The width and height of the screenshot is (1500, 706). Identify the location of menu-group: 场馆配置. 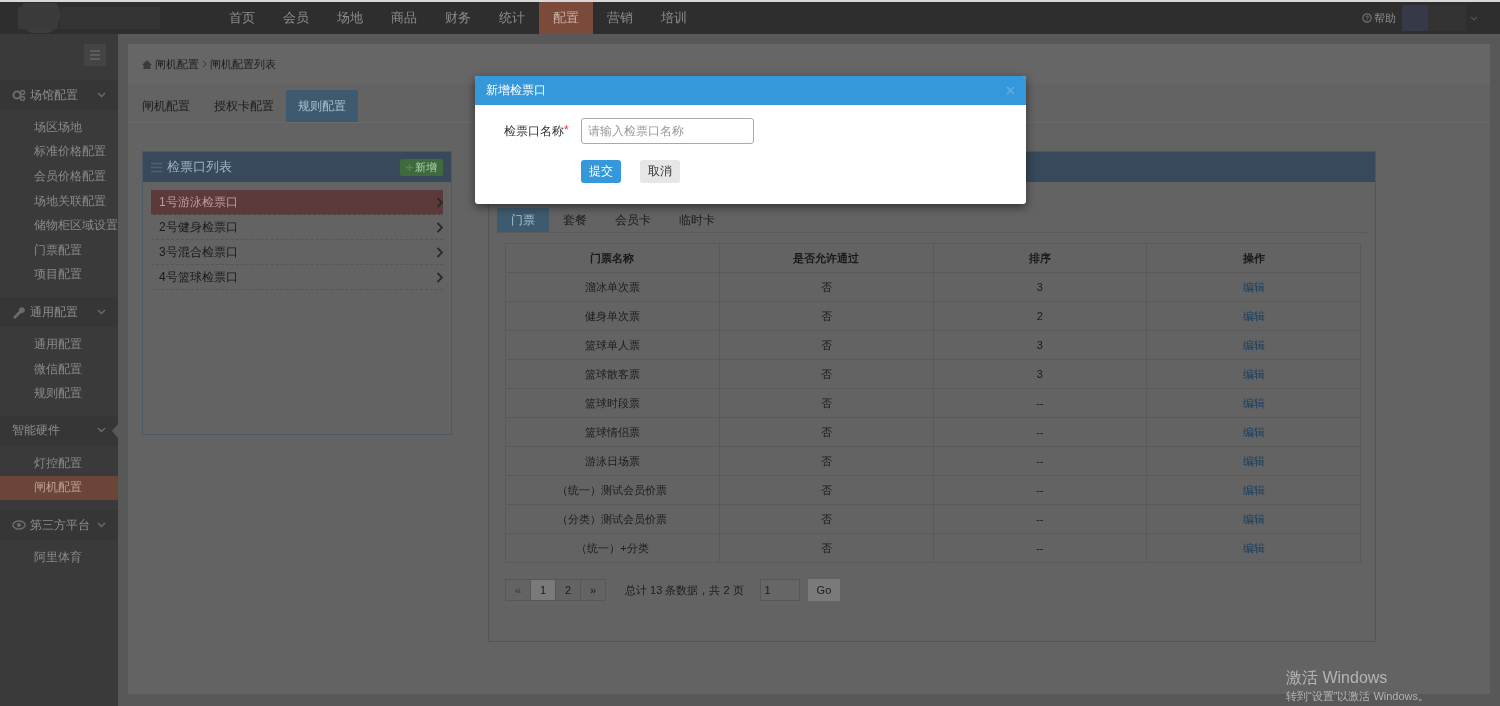
(59, 95).